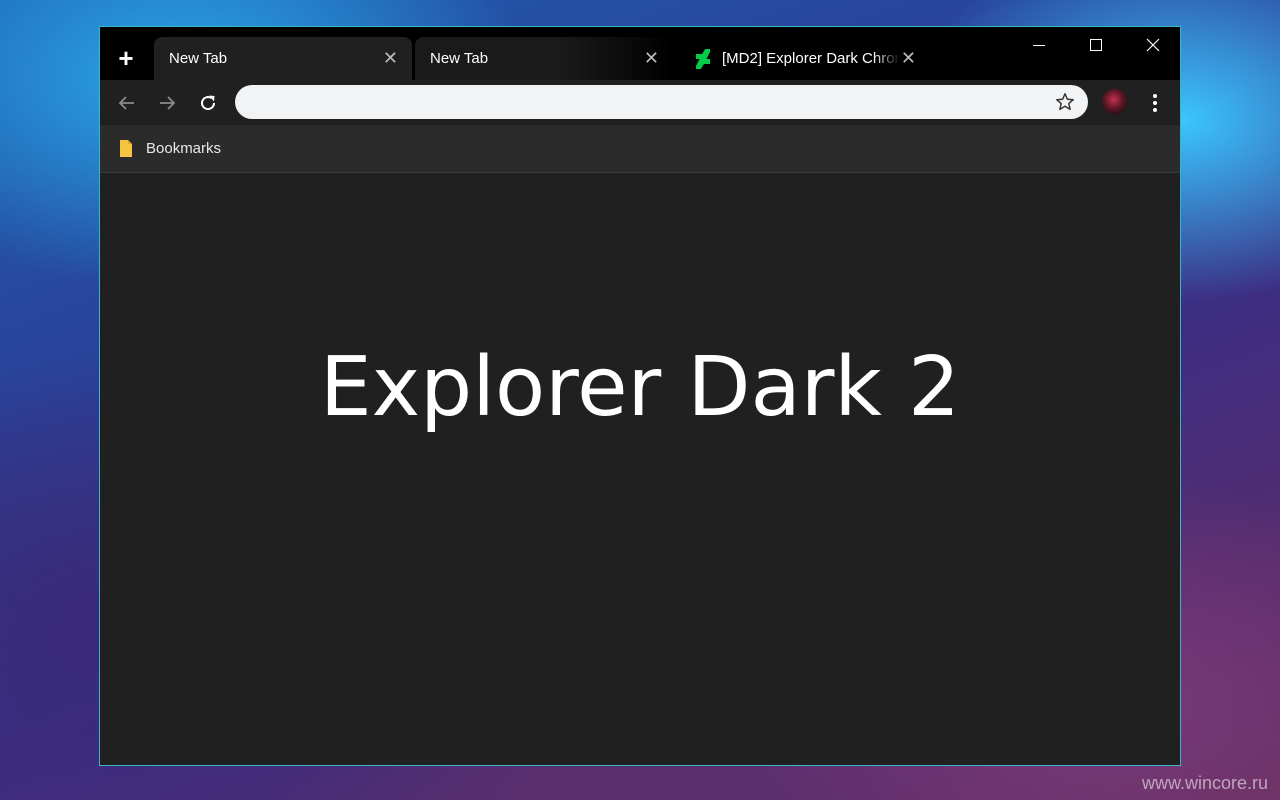 Image resolution: width=1280 pixels, height=800 pixels. I want to click on deviantart-icon, so click(703, 59).